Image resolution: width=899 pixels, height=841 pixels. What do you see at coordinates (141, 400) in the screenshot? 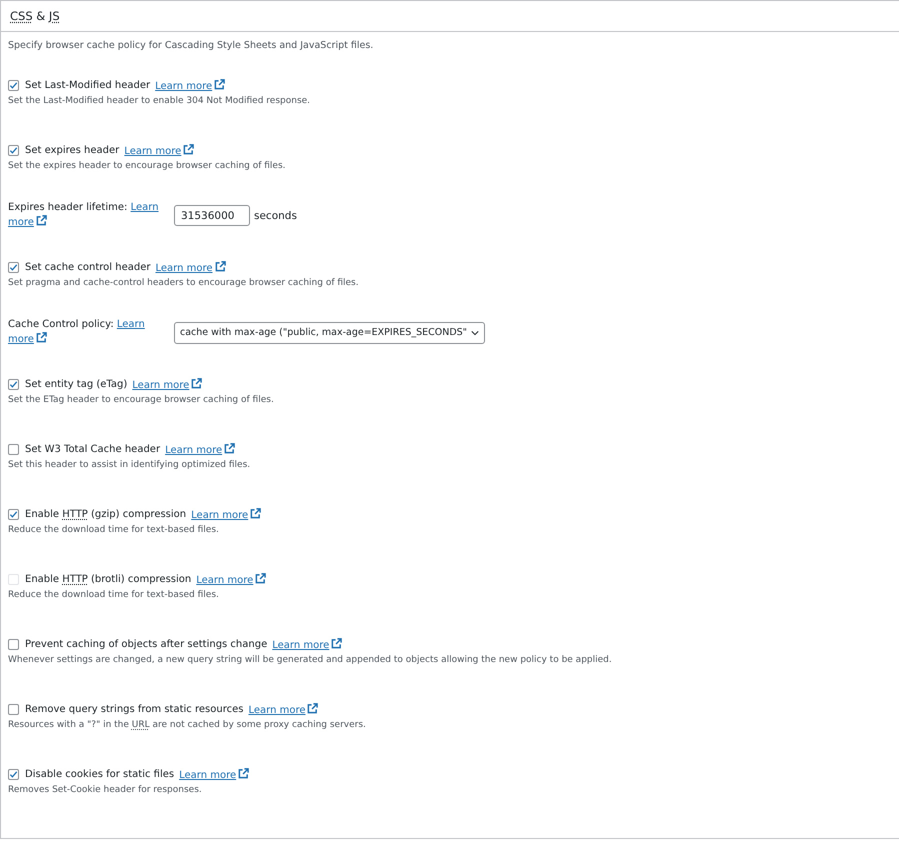
I see `option-description: Set the ETag header to encourage browser caching of files.` at bounding box center [141, 400].